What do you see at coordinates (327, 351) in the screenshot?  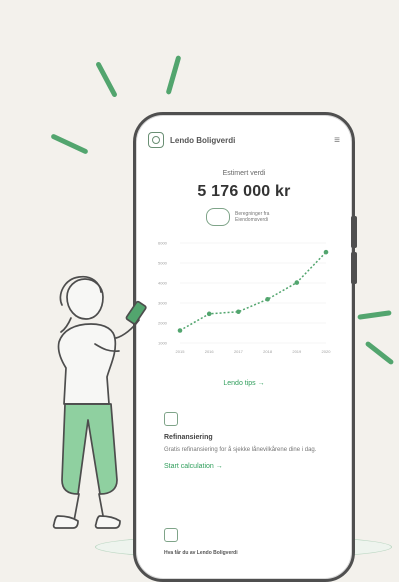 I see `x-tick-label: 2020` at bounding box center [327, 351].